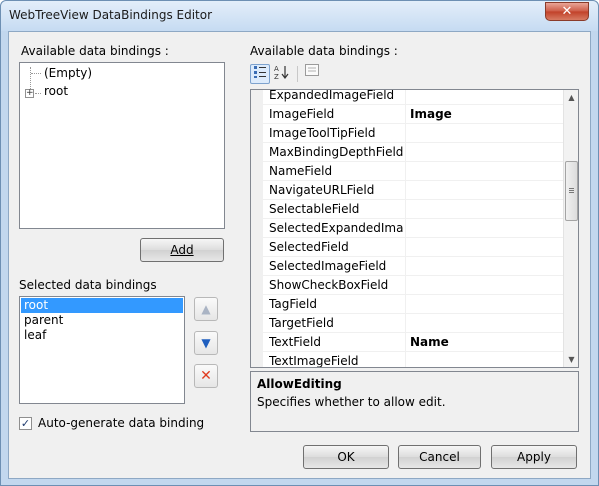 The image size is (599, 486). I want to click on move-up-button: ▲, so click(206, 309).